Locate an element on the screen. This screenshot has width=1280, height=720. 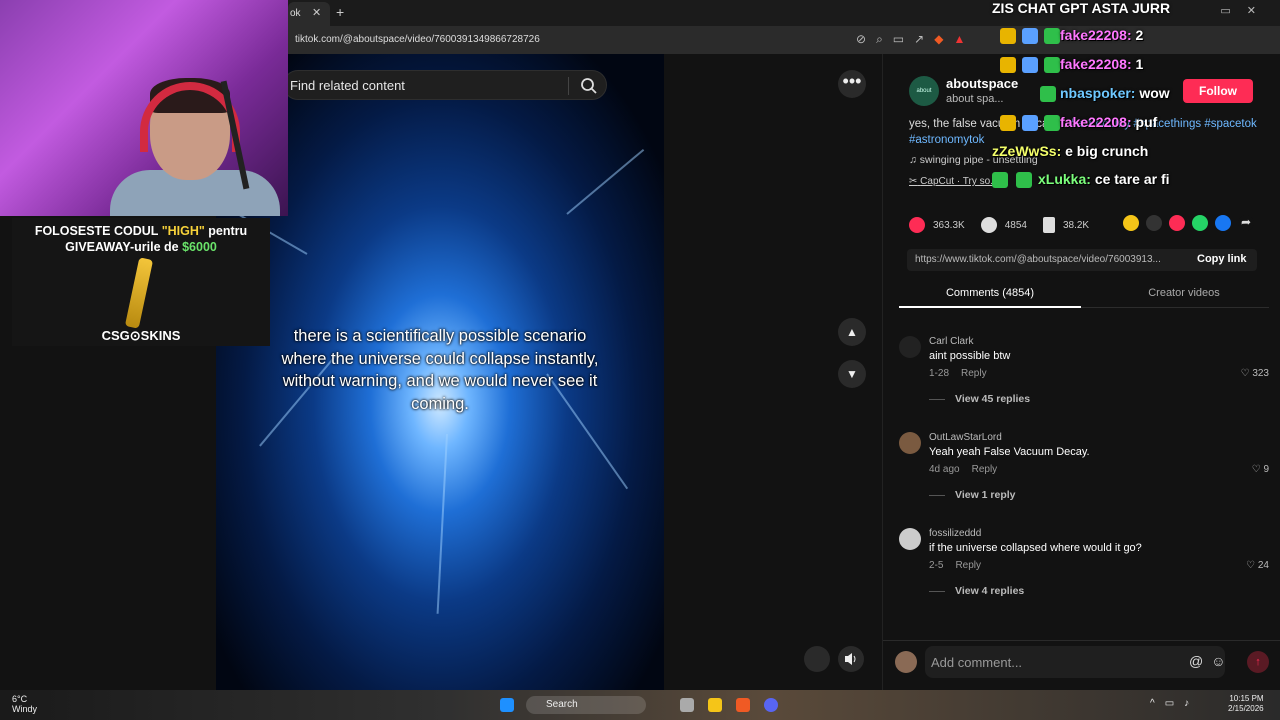
crown-badge-icon is located at coordinates (1008, 65).